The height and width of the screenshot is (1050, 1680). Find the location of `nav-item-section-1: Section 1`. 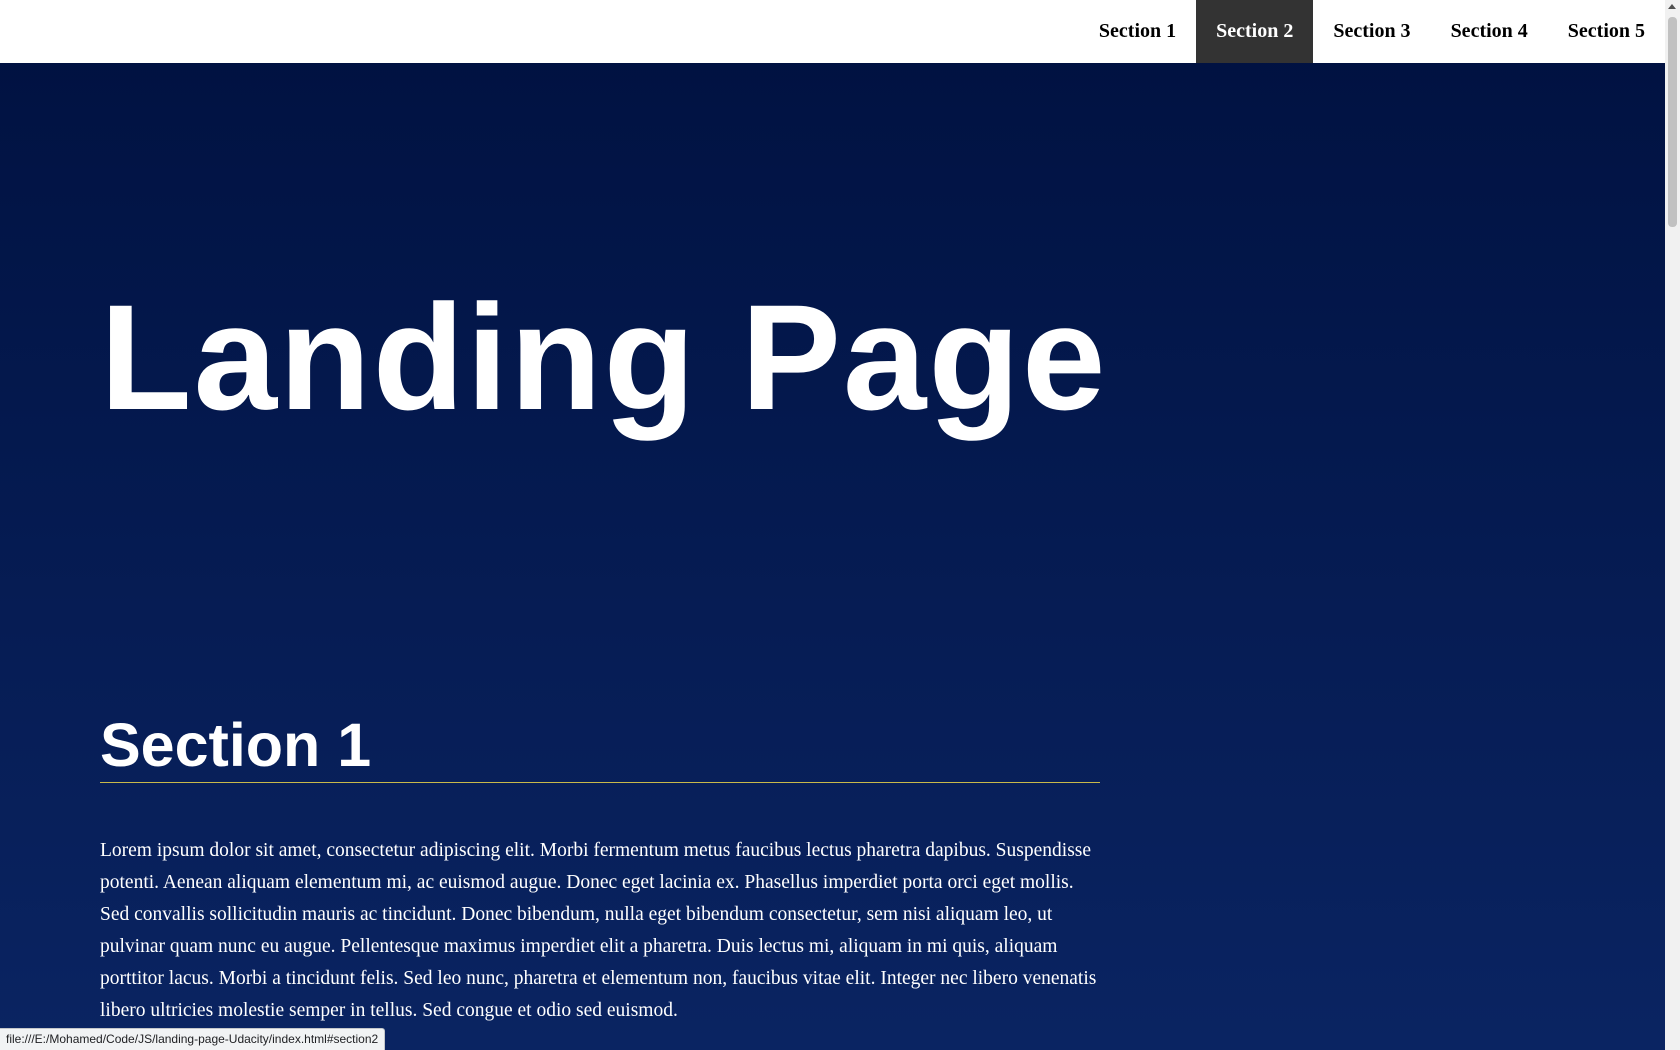

nav-item-section-1: Section 1 is located at coordinates (1137, 31).